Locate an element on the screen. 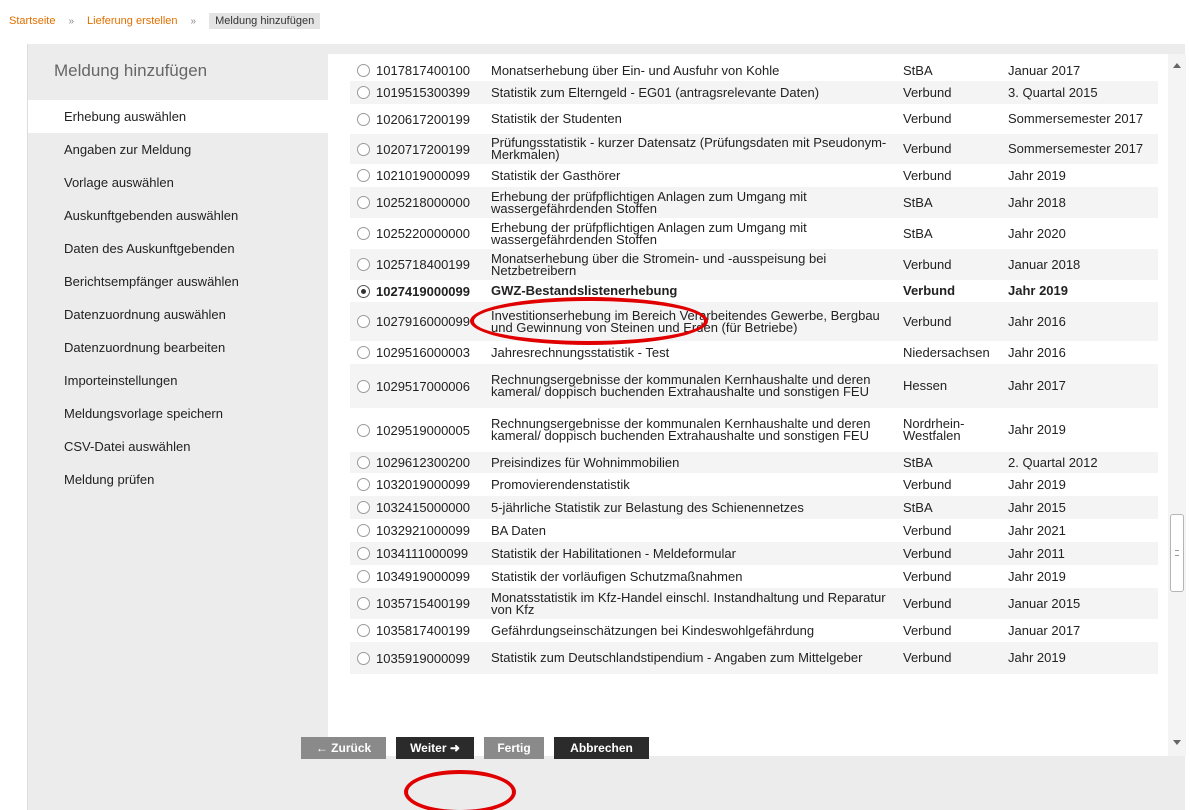 The image size is (1190, 810). step-daten-des-auskunftgebenden: Daten des Auskunftgebenden is located at coordinates (178, 248).